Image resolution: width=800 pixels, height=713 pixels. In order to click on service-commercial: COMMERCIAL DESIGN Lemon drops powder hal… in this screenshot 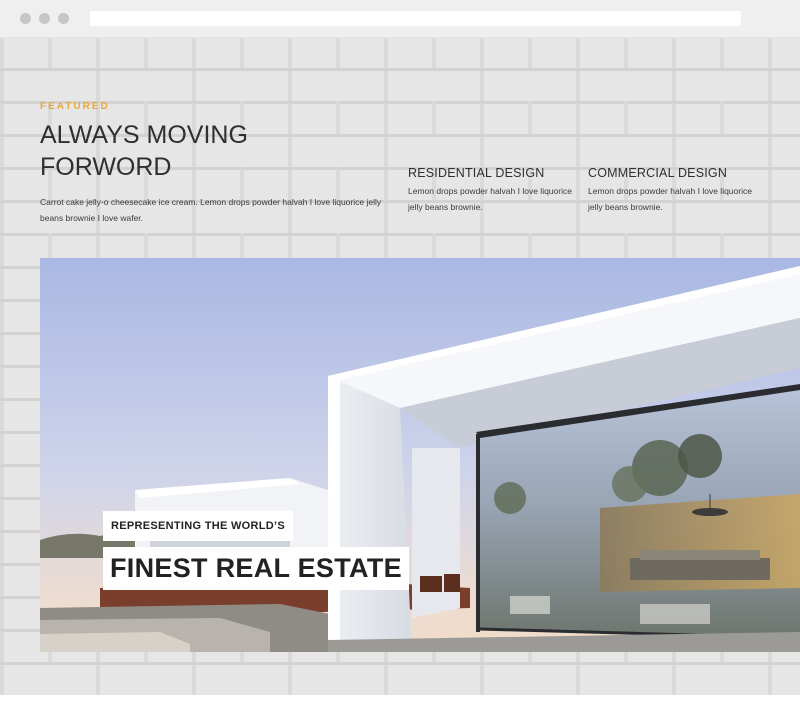, I will do `click(675, 190)`.